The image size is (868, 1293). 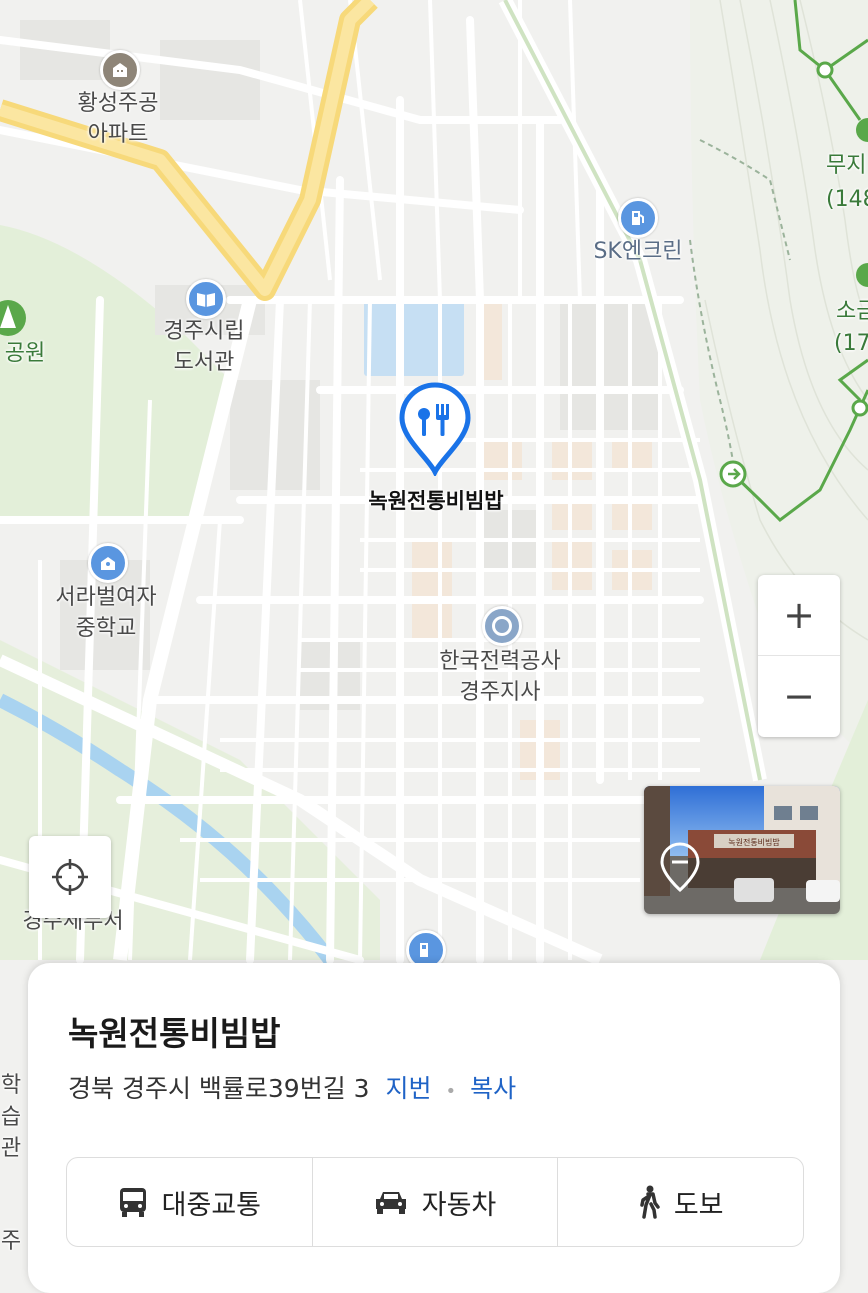 What do you see at coordinates (851, 343) in the screenshot?
I see `mountain2-height: (17` at bounding box center [851, 343].